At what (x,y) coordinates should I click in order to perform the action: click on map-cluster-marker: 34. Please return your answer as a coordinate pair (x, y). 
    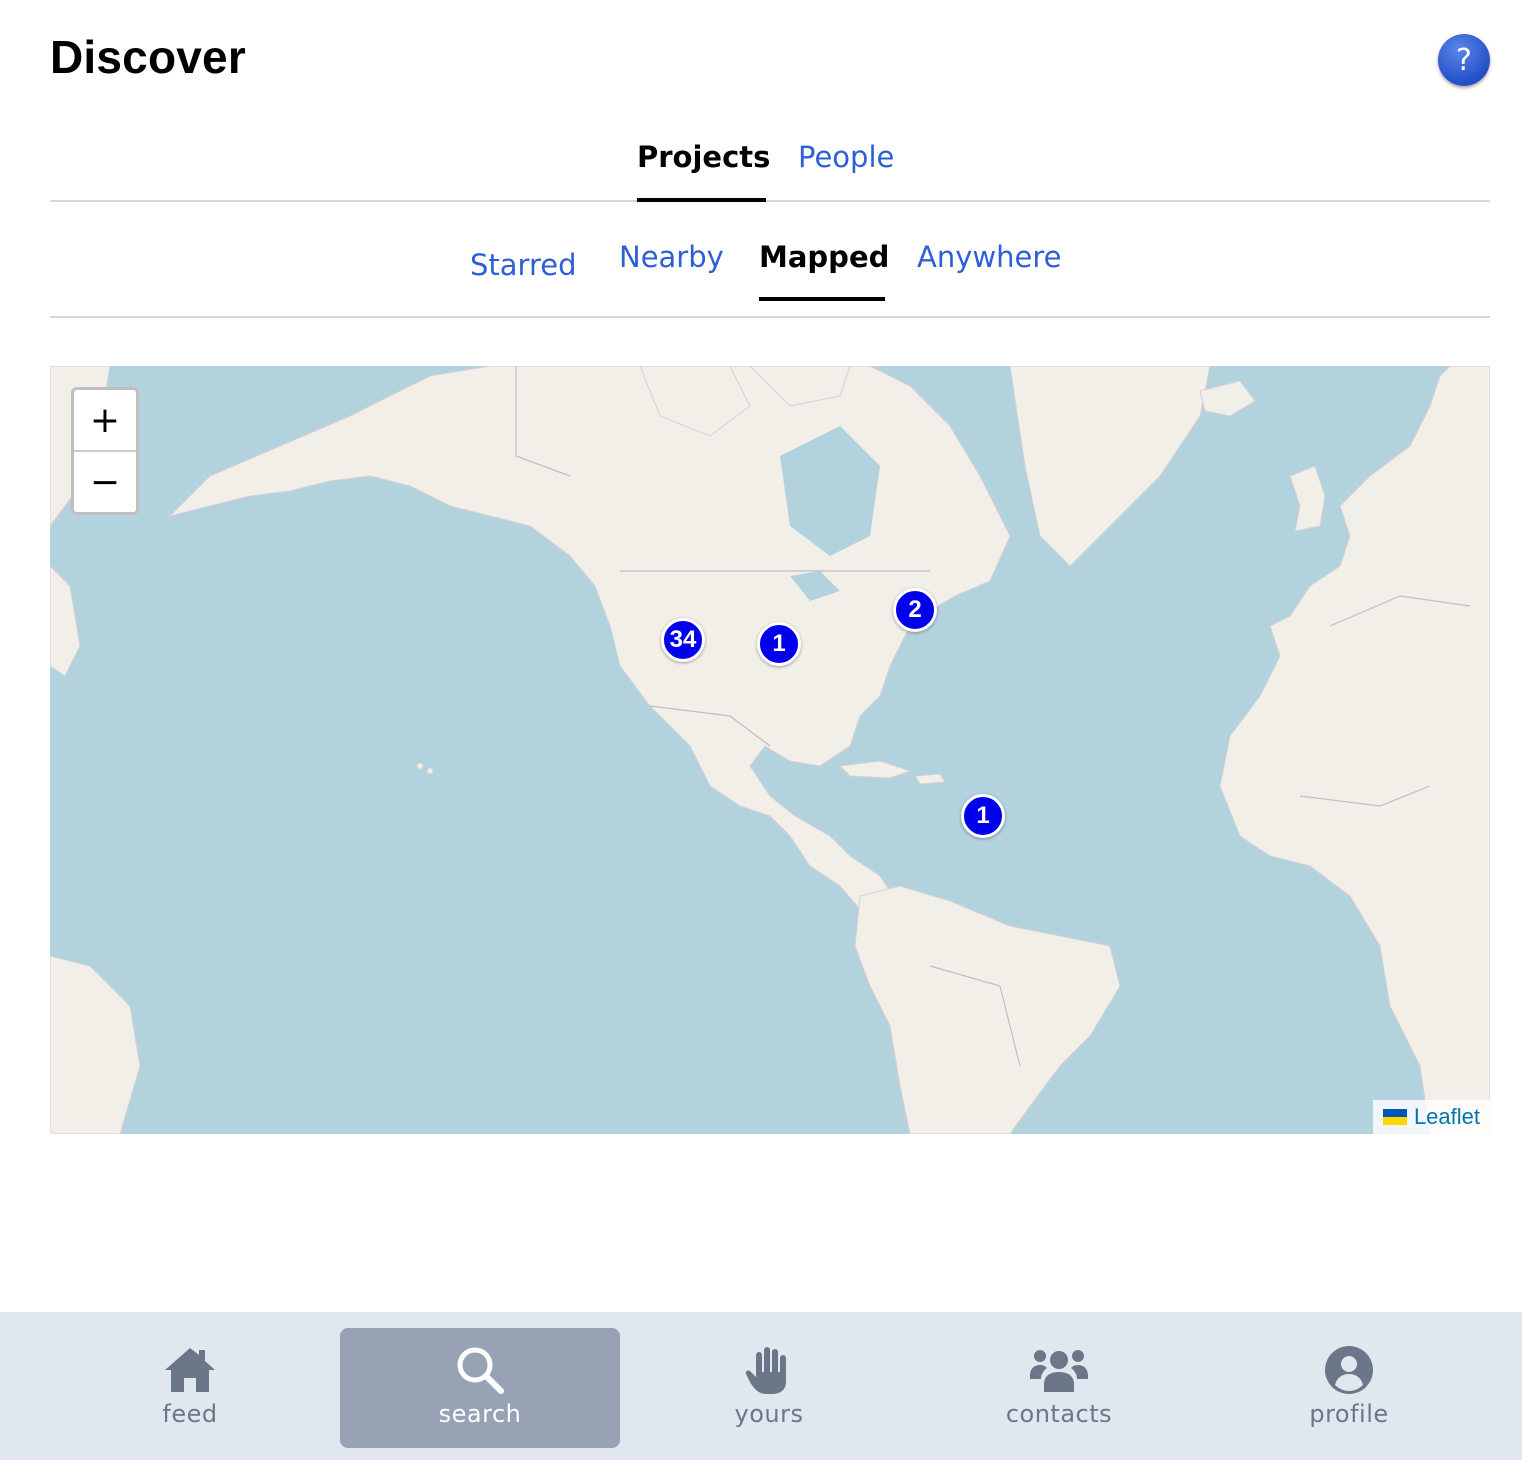
    Looking at the image, I should click on (683, 640).